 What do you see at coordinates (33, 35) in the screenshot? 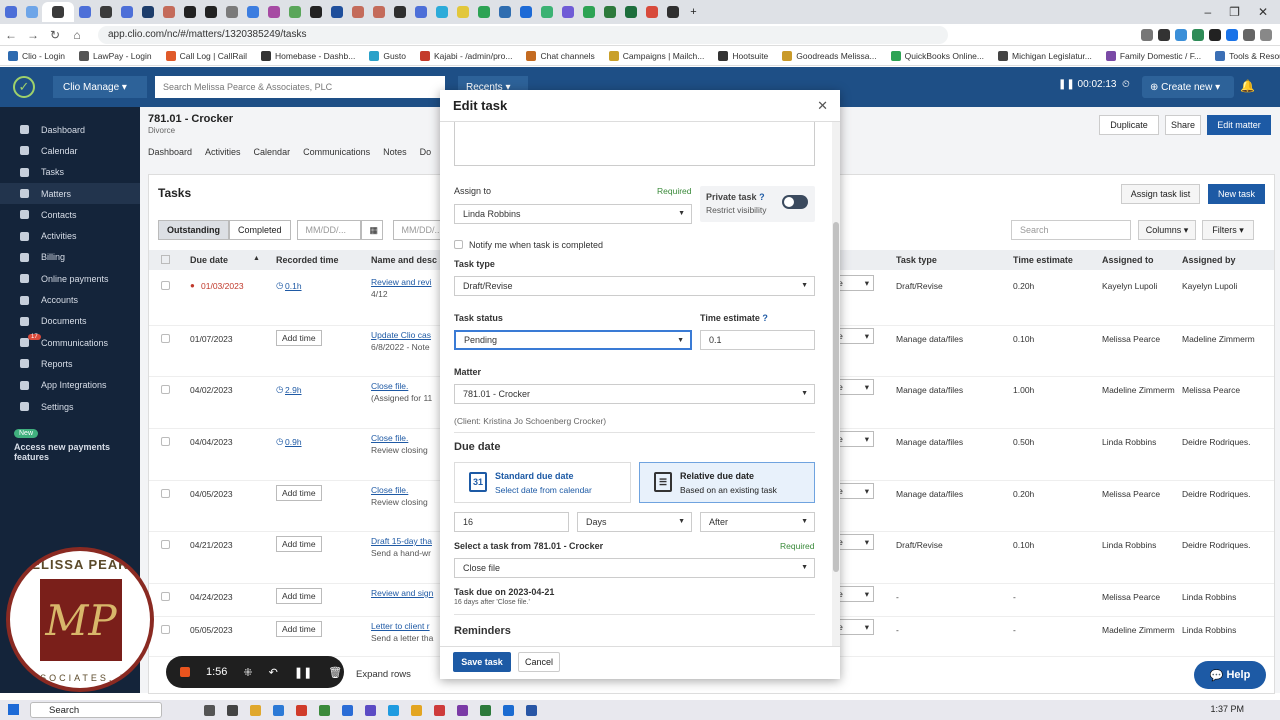
I see `forward-icon: →` at bounding box center [33, 35].